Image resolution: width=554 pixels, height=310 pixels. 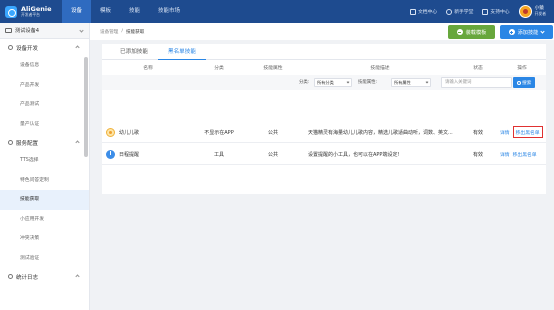 What do you see at coordinates (219, 68) in the screenshot?
I see `column-category: 分类` at bounding box center [219, 68].